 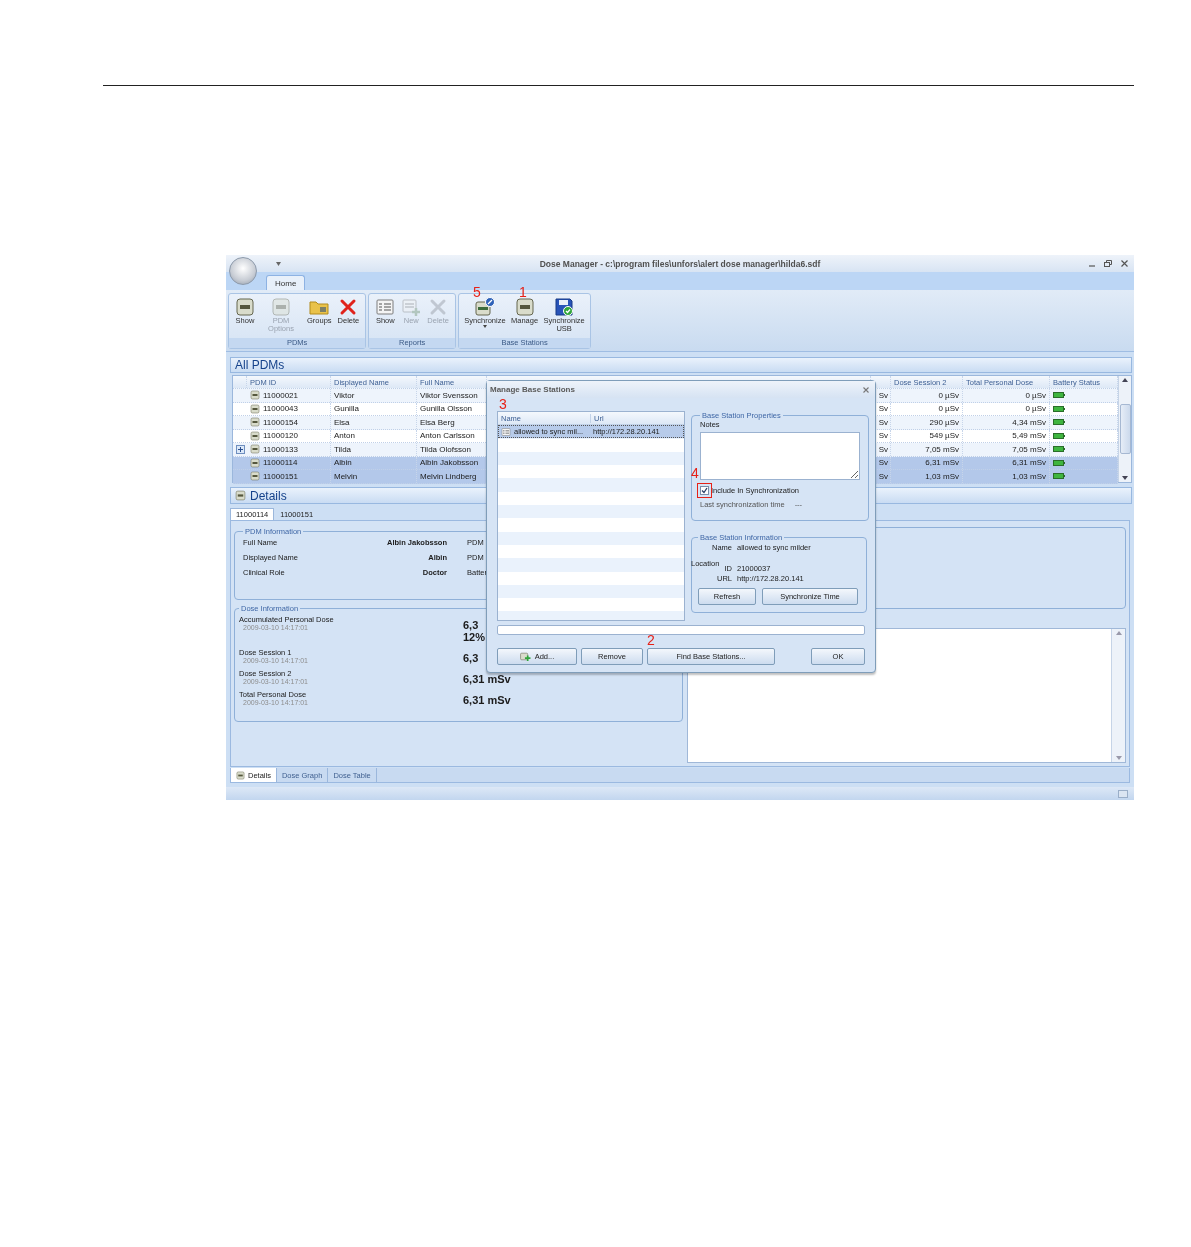 What do you see at coordinates (374, 422) in the screenshot?
I see `table-cell: Elsa` at bounding box center [374, 422].